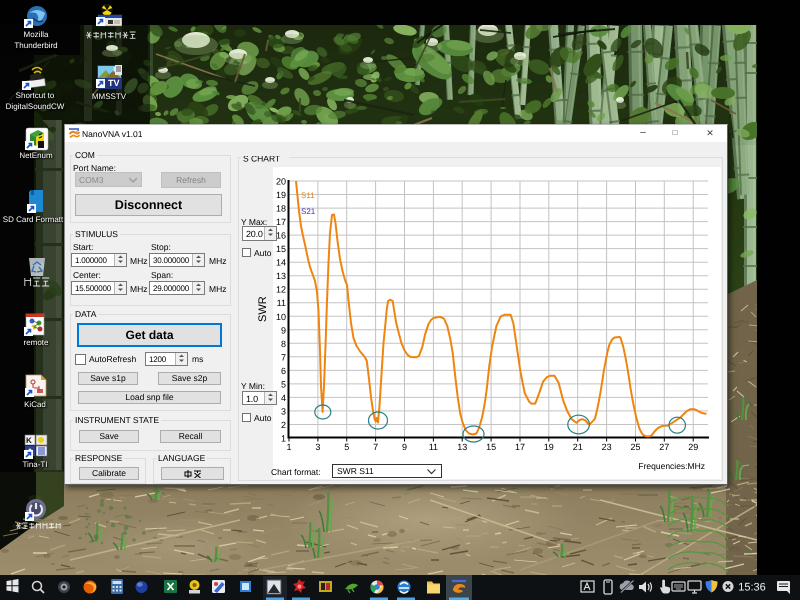 The height and width of the screenshot is (600, 800). I want to click on svg-text: 25, so click(635, 447).